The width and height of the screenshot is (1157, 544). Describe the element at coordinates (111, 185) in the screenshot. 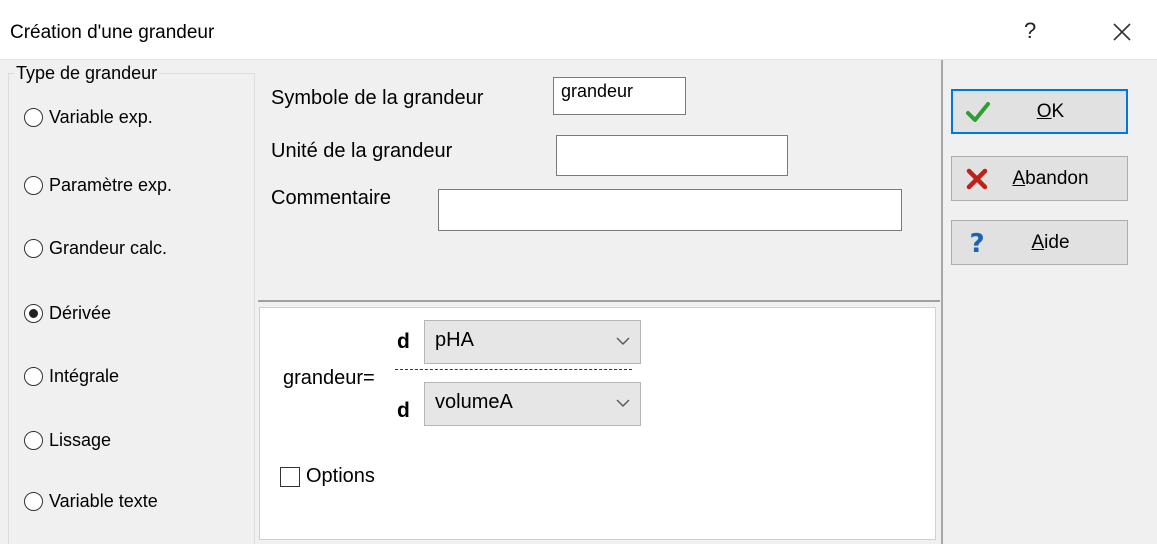

I see `radio-label: Paramètre exp.` at that location.